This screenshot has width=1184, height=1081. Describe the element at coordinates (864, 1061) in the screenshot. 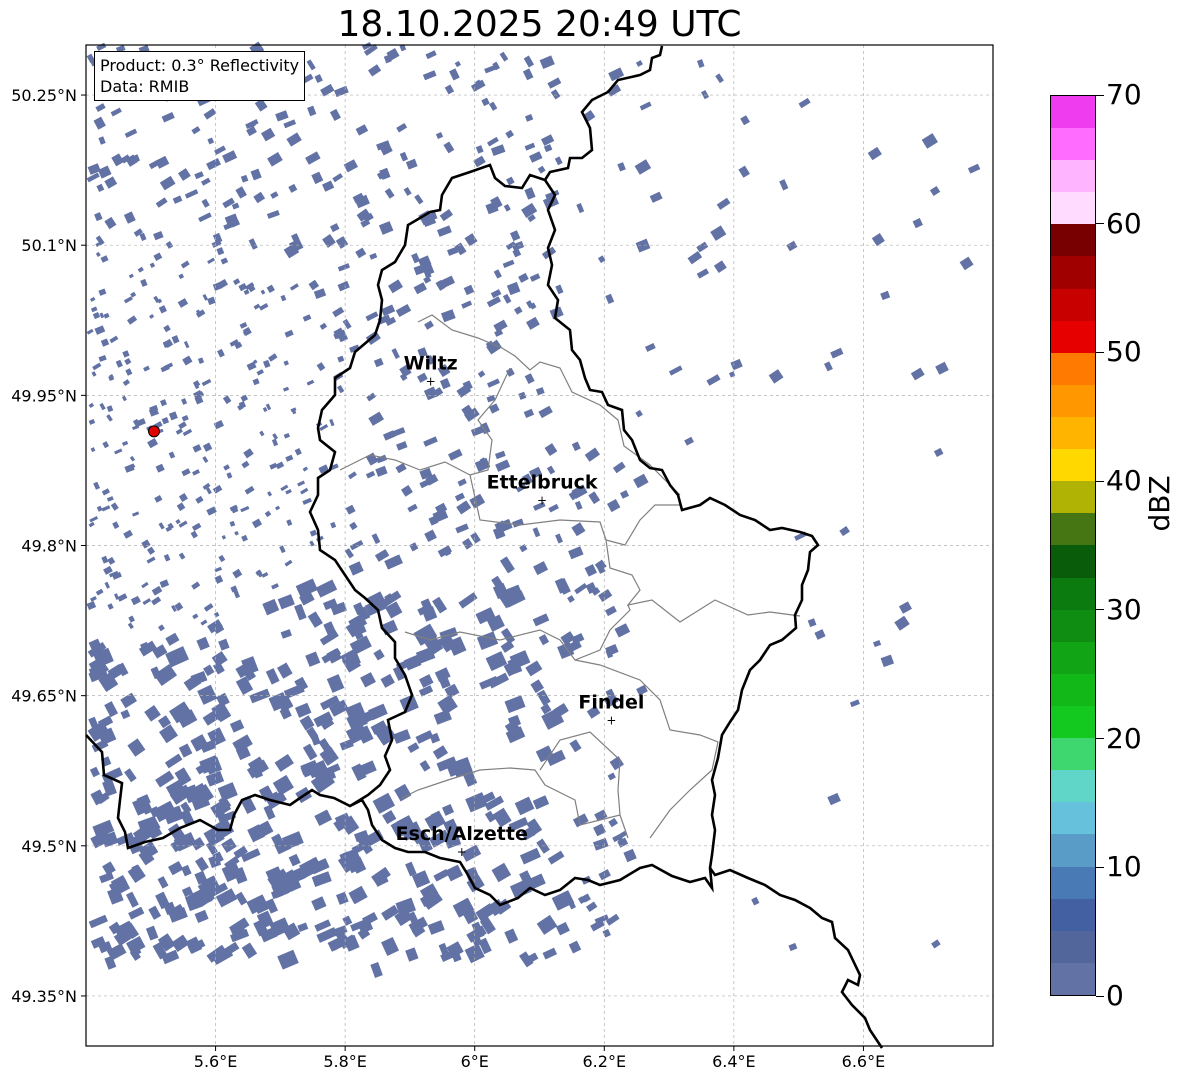

I see `lon-label-5: 6.6°E` at that location.